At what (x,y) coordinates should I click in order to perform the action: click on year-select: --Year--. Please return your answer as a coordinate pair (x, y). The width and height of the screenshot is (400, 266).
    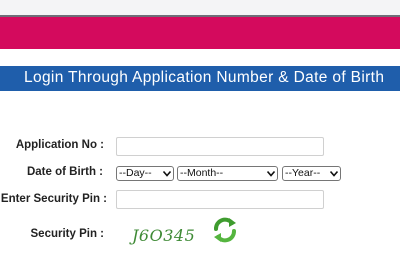
    Looking at the image, I should click on (311, 173).